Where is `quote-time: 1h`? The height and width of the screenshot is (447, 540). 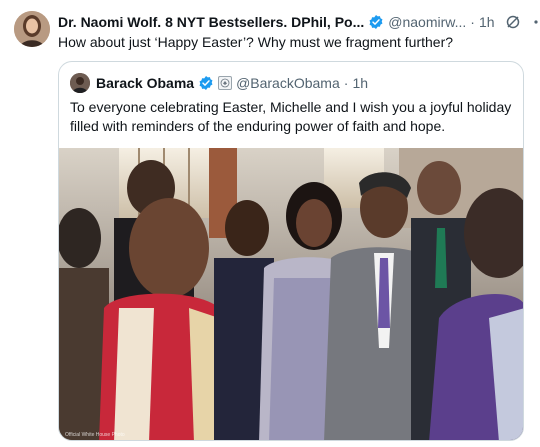
quote-time: 1h is located at coordinates (360, 83).